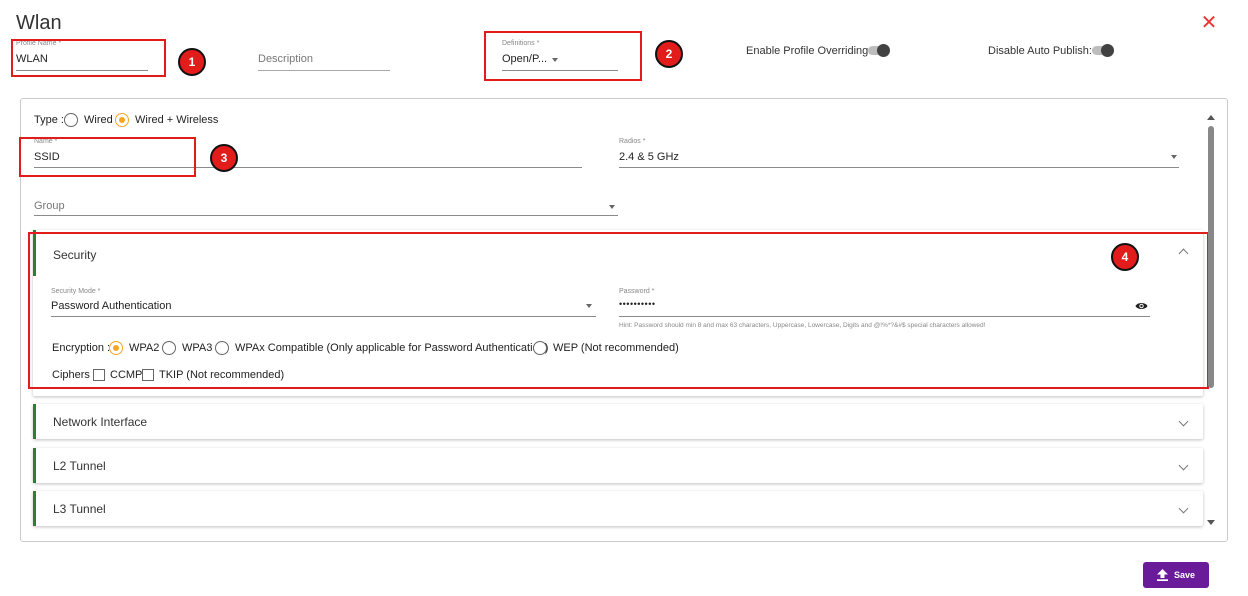  Describe the element at coordinates (122, 120) in the screenshot. I see `type-radio-wired-wireless` at that location.